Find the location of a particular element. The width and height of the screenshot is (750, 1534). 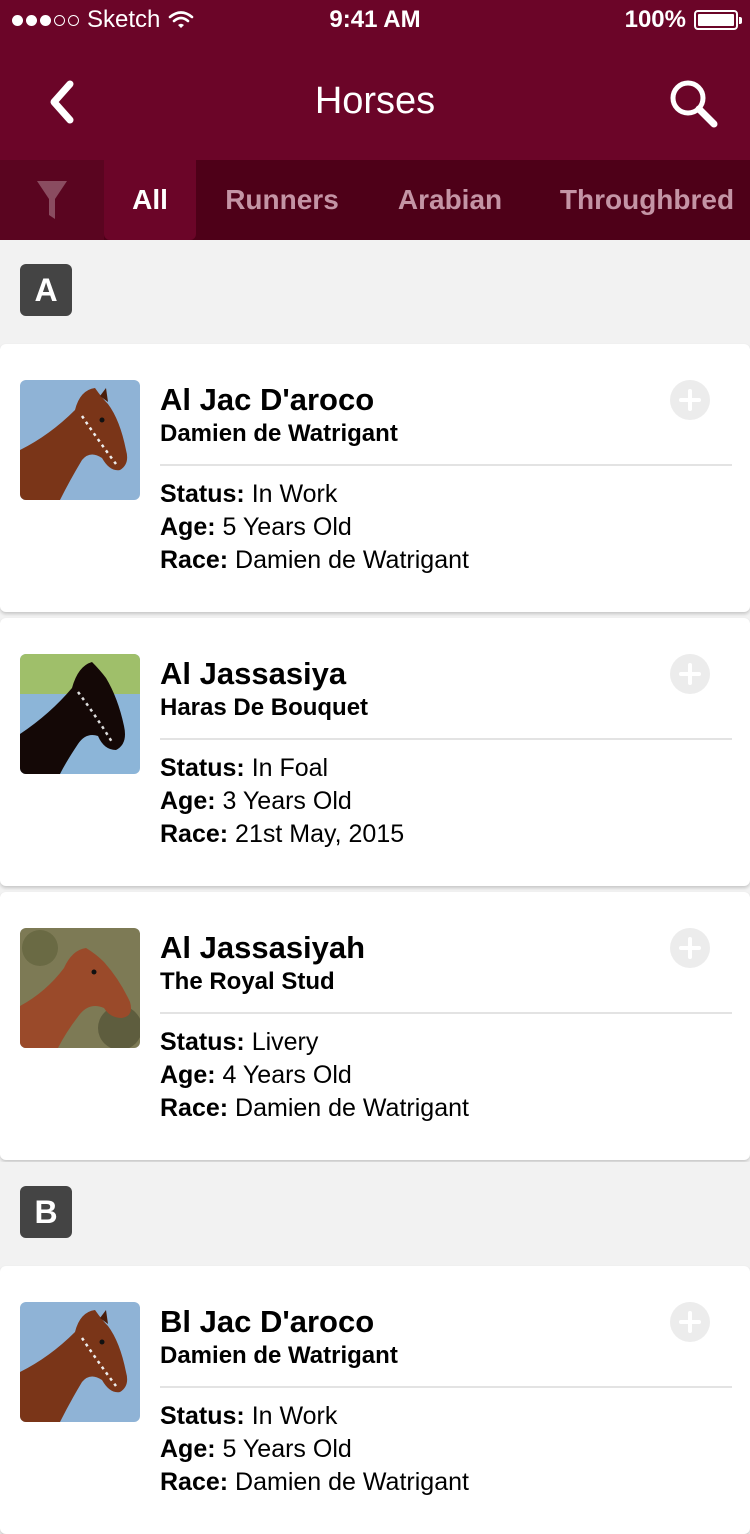

battery-icon is located at coordinates (718, 20).